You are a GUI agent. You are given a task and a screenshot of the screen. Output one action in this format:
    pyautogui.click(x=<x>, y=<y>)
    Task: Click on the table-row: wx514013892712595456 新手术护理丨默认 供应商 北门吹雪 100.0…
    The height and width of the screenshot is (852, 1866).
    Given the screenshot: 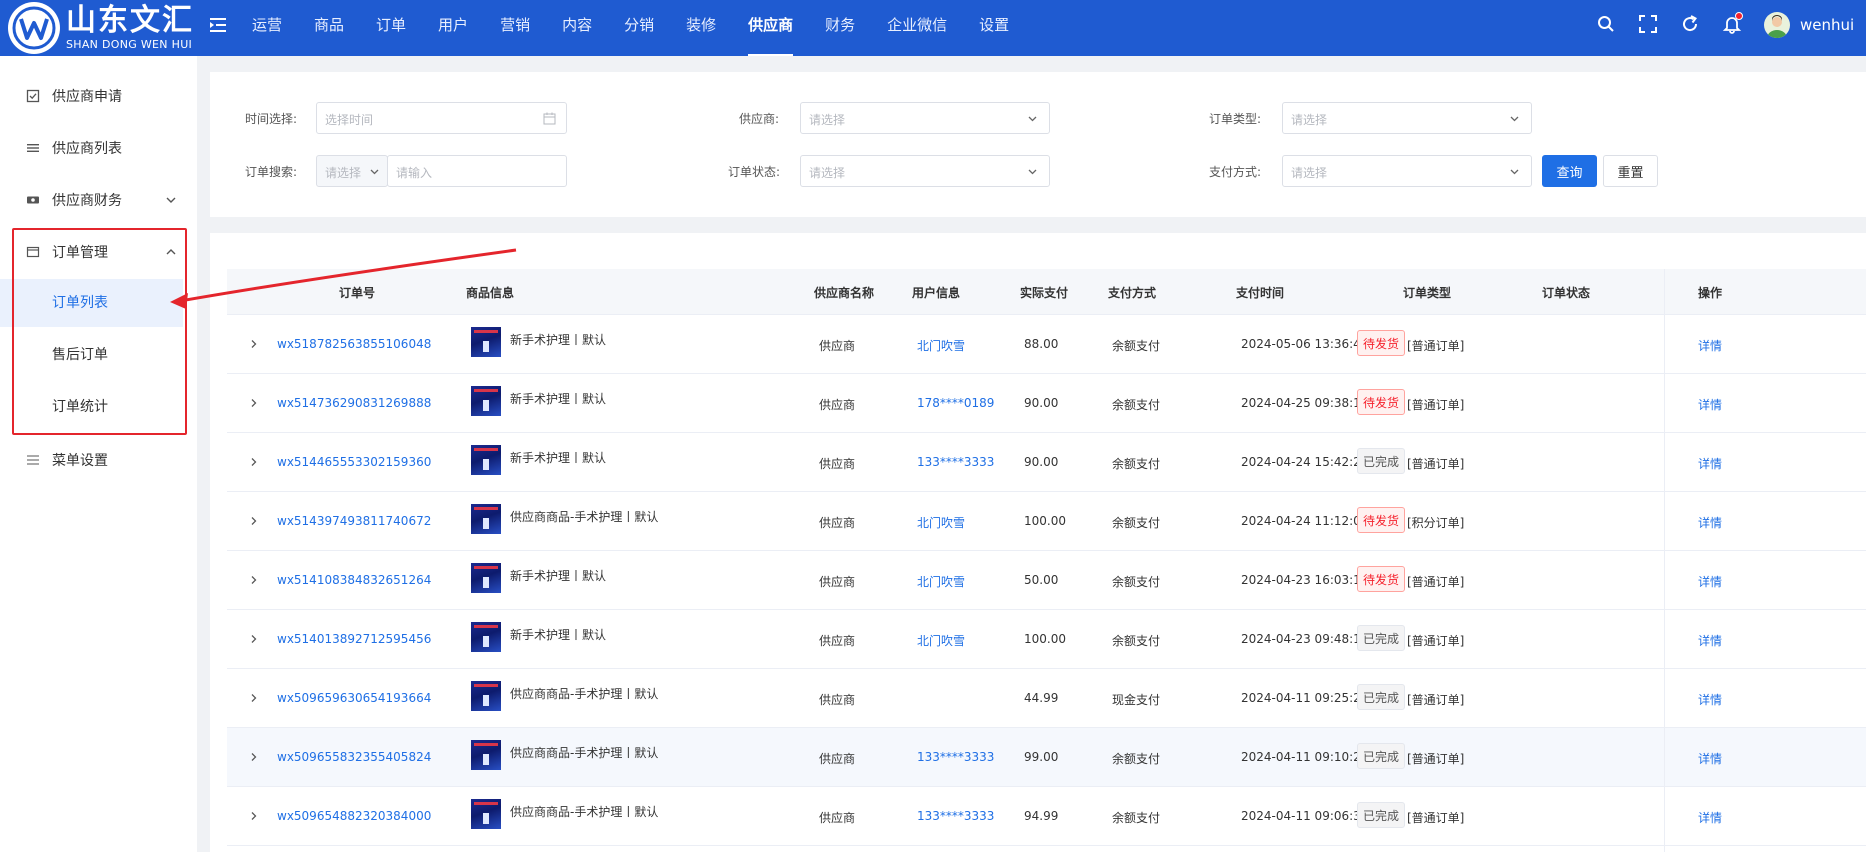 What is the action you would take?
    pyautogui.click(x=1046, y=639)
    